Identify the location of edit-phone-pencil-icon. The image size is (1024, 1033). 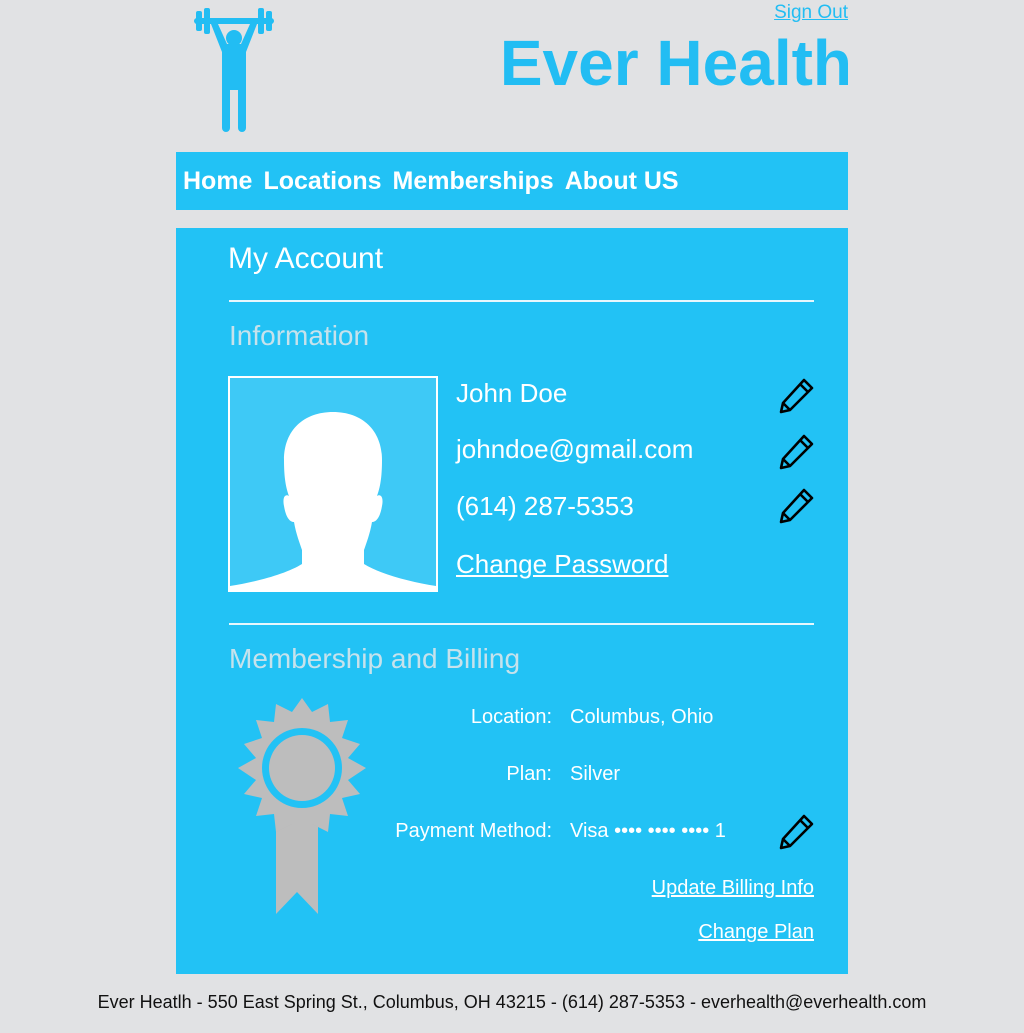
(797, 505).